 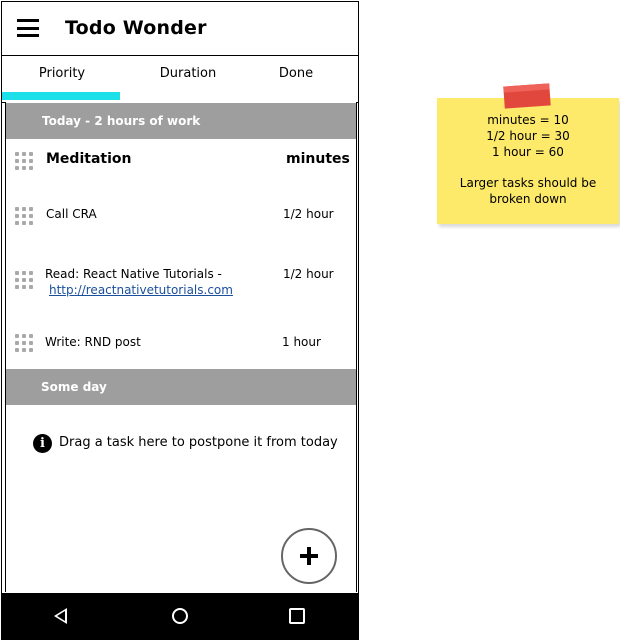 I want to click on sticky-line: broken down, so click(x=528, y=199).